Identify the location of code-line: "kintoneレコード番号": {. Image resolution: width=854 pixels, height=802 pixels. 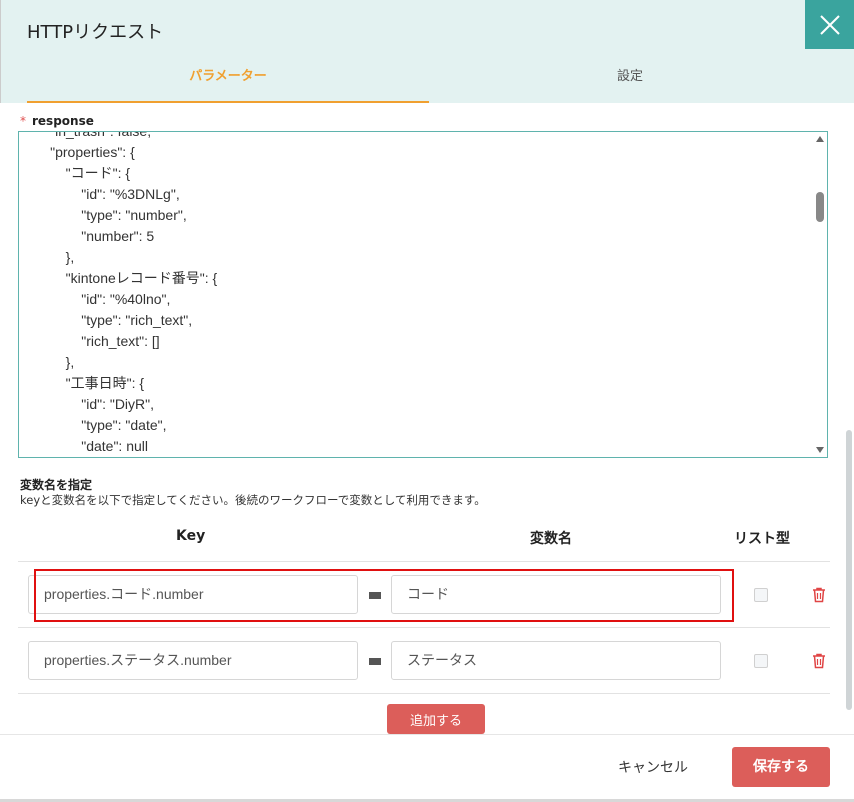
(118, 278).